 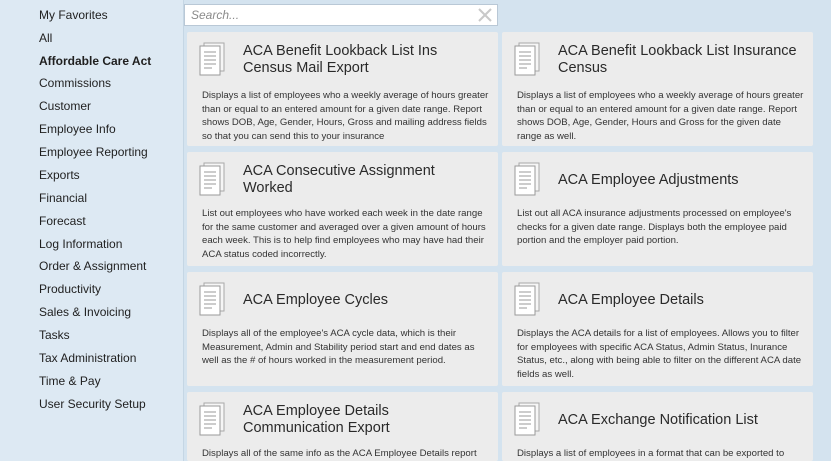 What do you see at coordinates (75, 83) in the screenshot?
I see `sidebar-item-commissions: Commissions` at bounding box center [75, 83].